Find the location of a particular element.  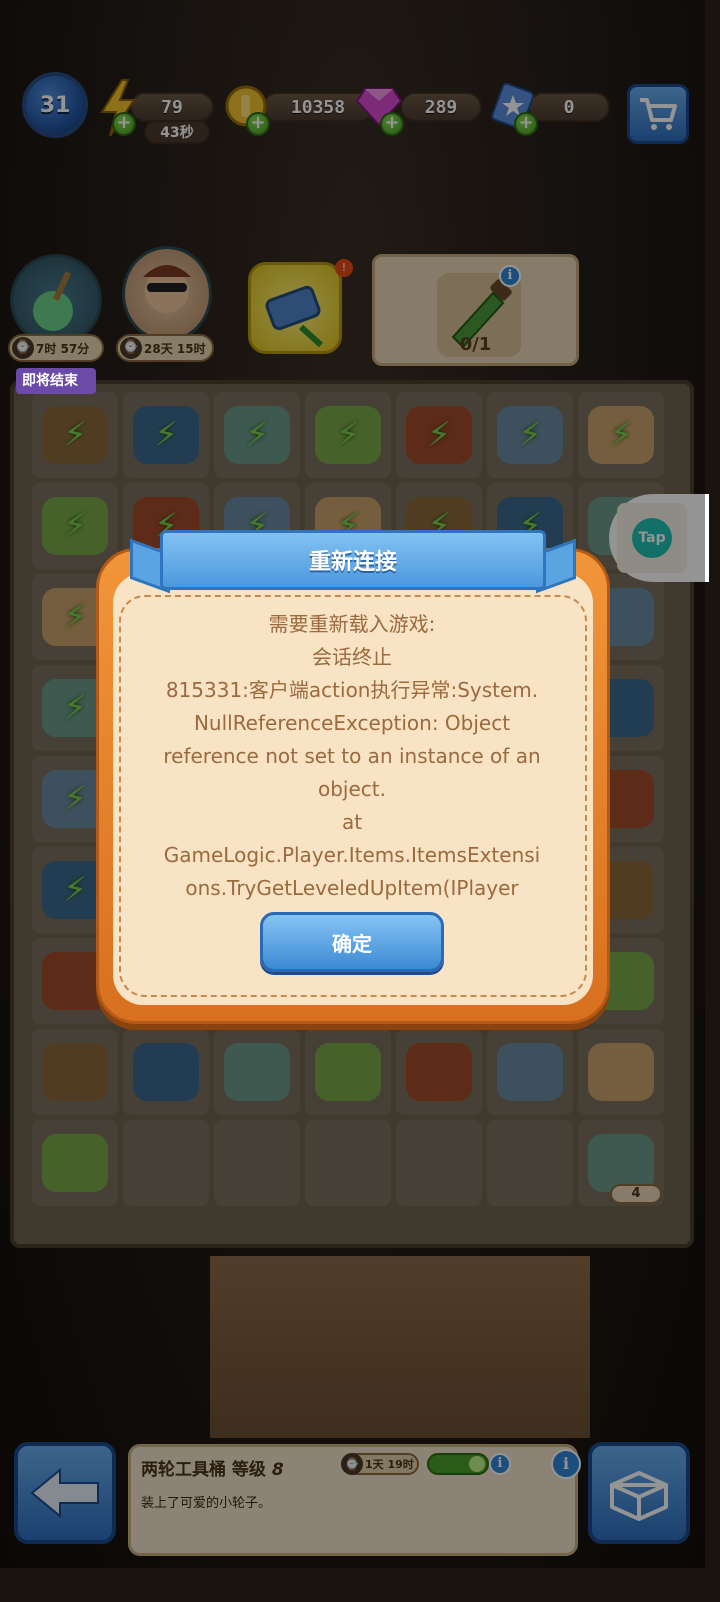

message-line: object. is located at coordinates (352, 789).